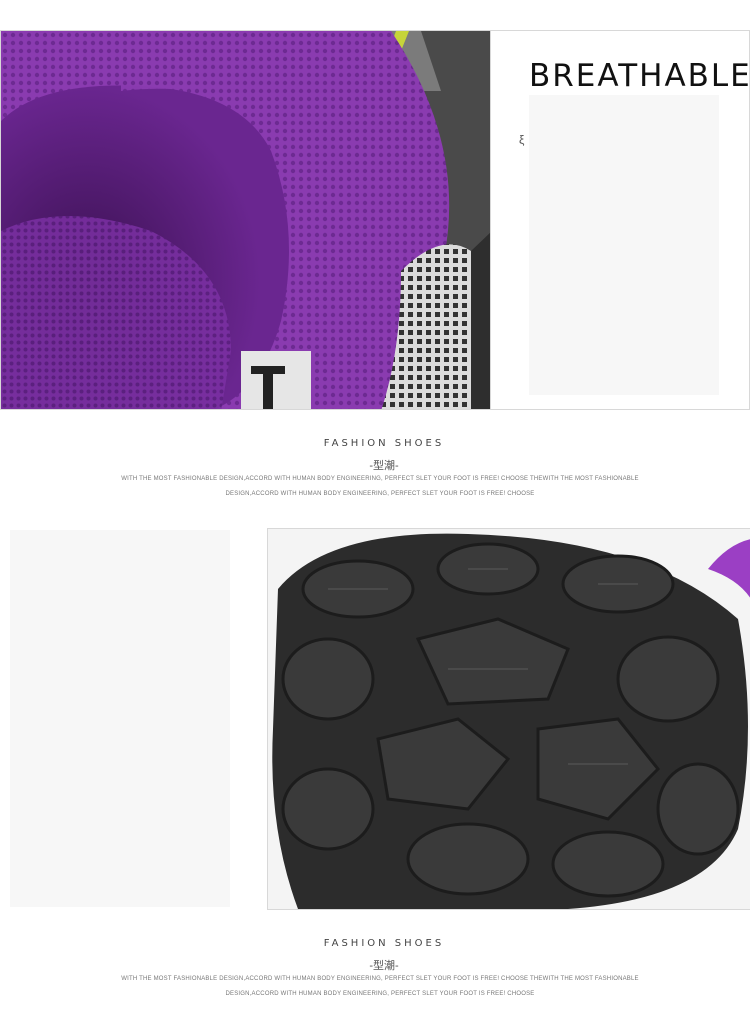  I want to click on feature-heading: BREATHABLE, so click(639, 76).